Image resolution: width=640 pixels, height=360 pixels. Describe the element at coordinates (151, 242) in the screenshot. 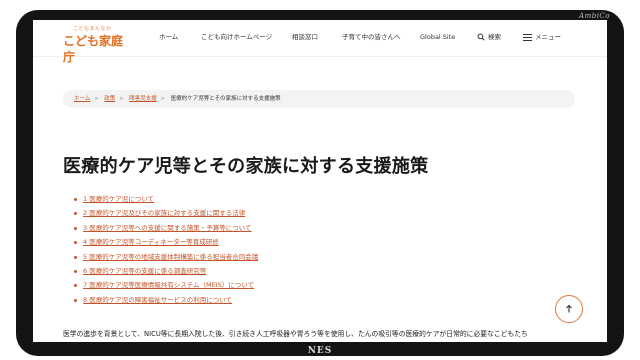

I see `toc-link-4: 4 医療的ケア児等コーディネーター等育成研修` at that location.